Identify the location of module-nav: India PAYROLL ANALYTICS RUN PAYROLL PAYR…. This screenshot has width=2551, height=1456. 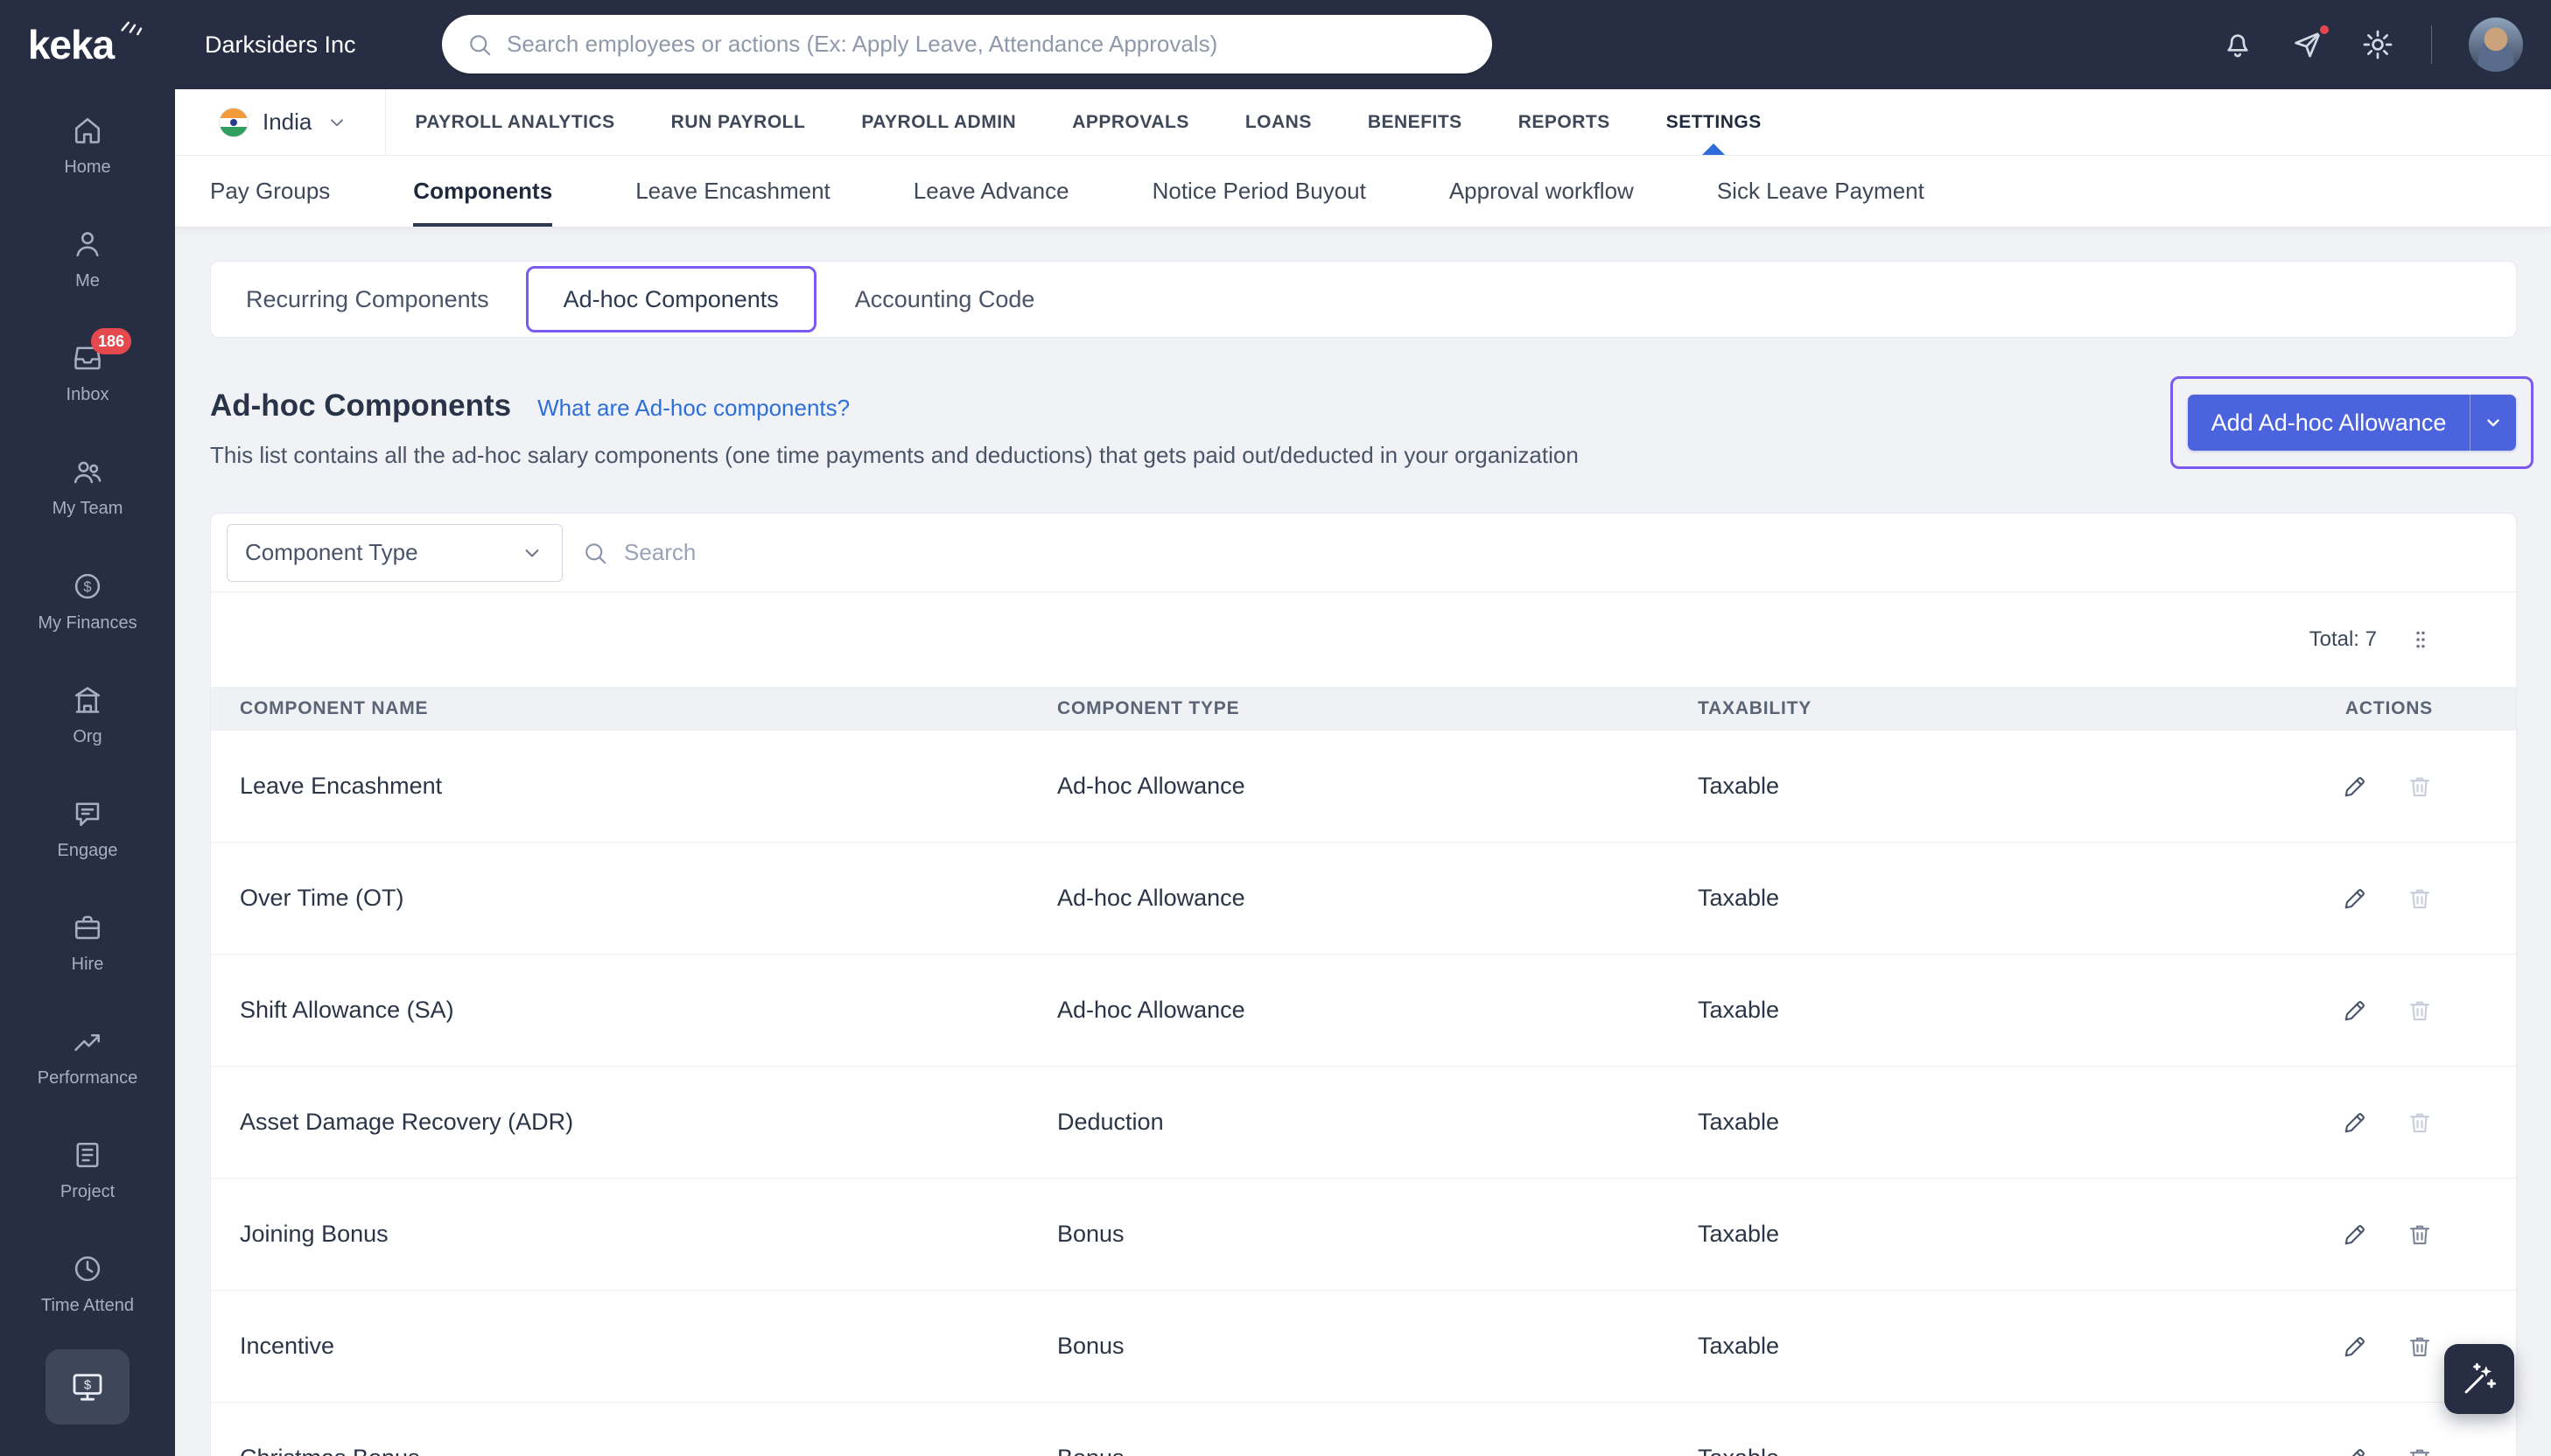
(1363, 122).